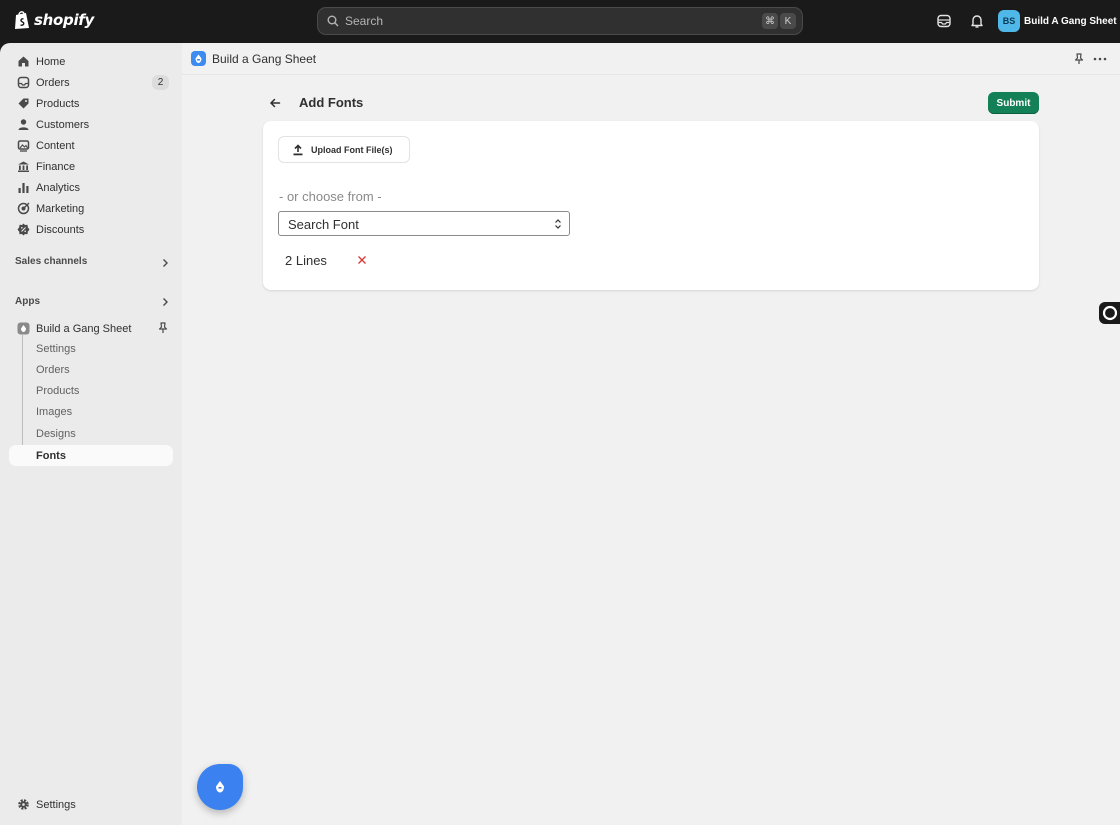 The height and width of the screenshot is (825, 1120). I want to click on font-select: Search Font, so click(424, 223).